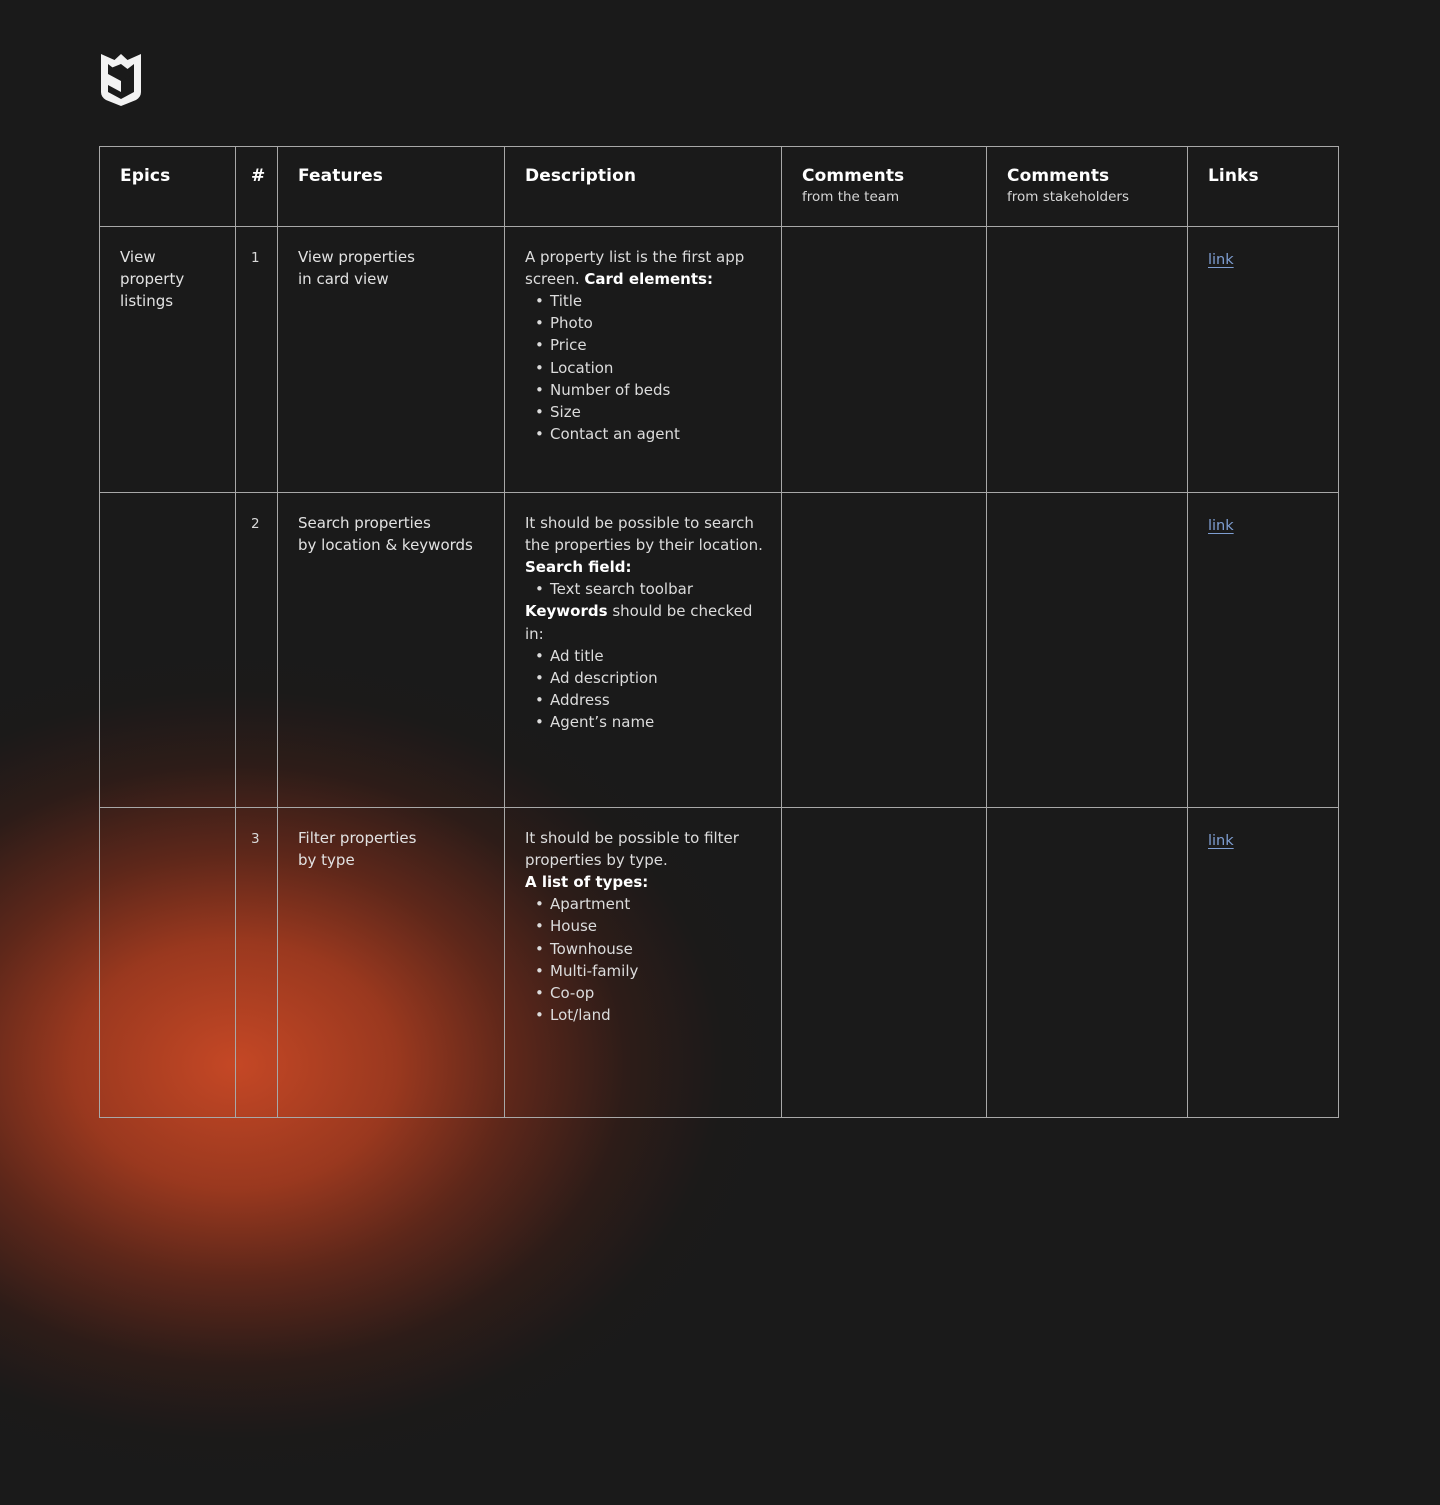 The image size is (1440, 1505). Describe the element at coordinates (646, 993) in the screenshot. I see `list-item: Co-op` at that location.